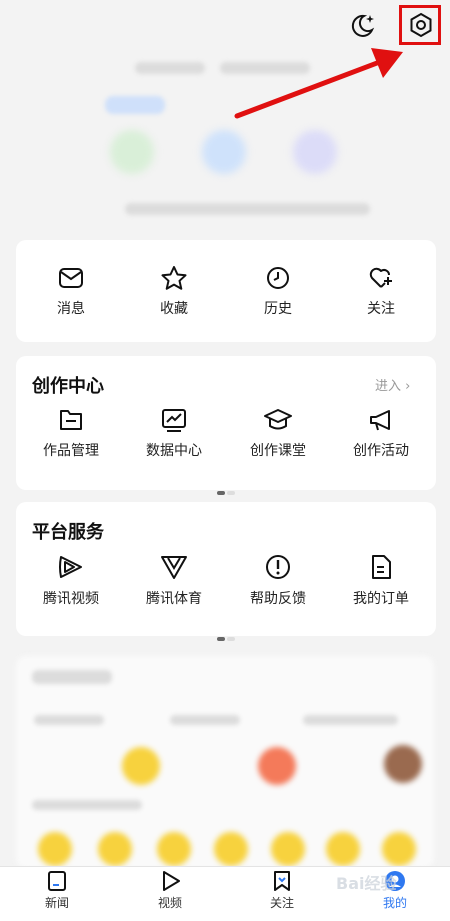 This screenshot has width=450, height=921. Describe the element at coordinates (278, 451) in the screenshot. I see `creation-item-label: 创作课堂` at that location.